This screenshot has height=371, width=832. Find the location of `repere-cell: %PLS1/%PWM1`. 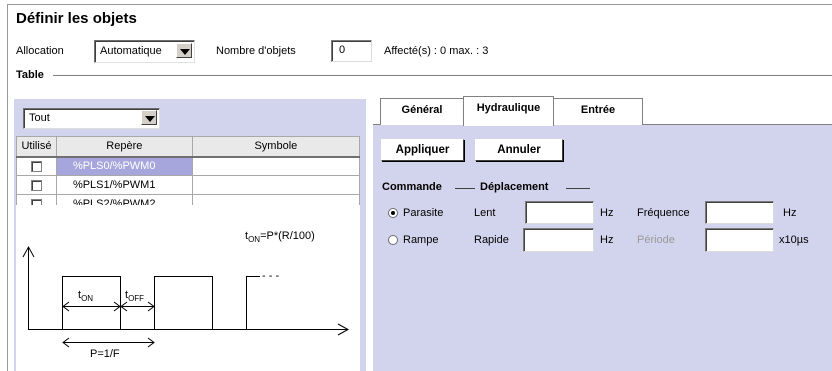

repere-cell: %PLS1/%PWM1 is located at coordinates (124, 185).